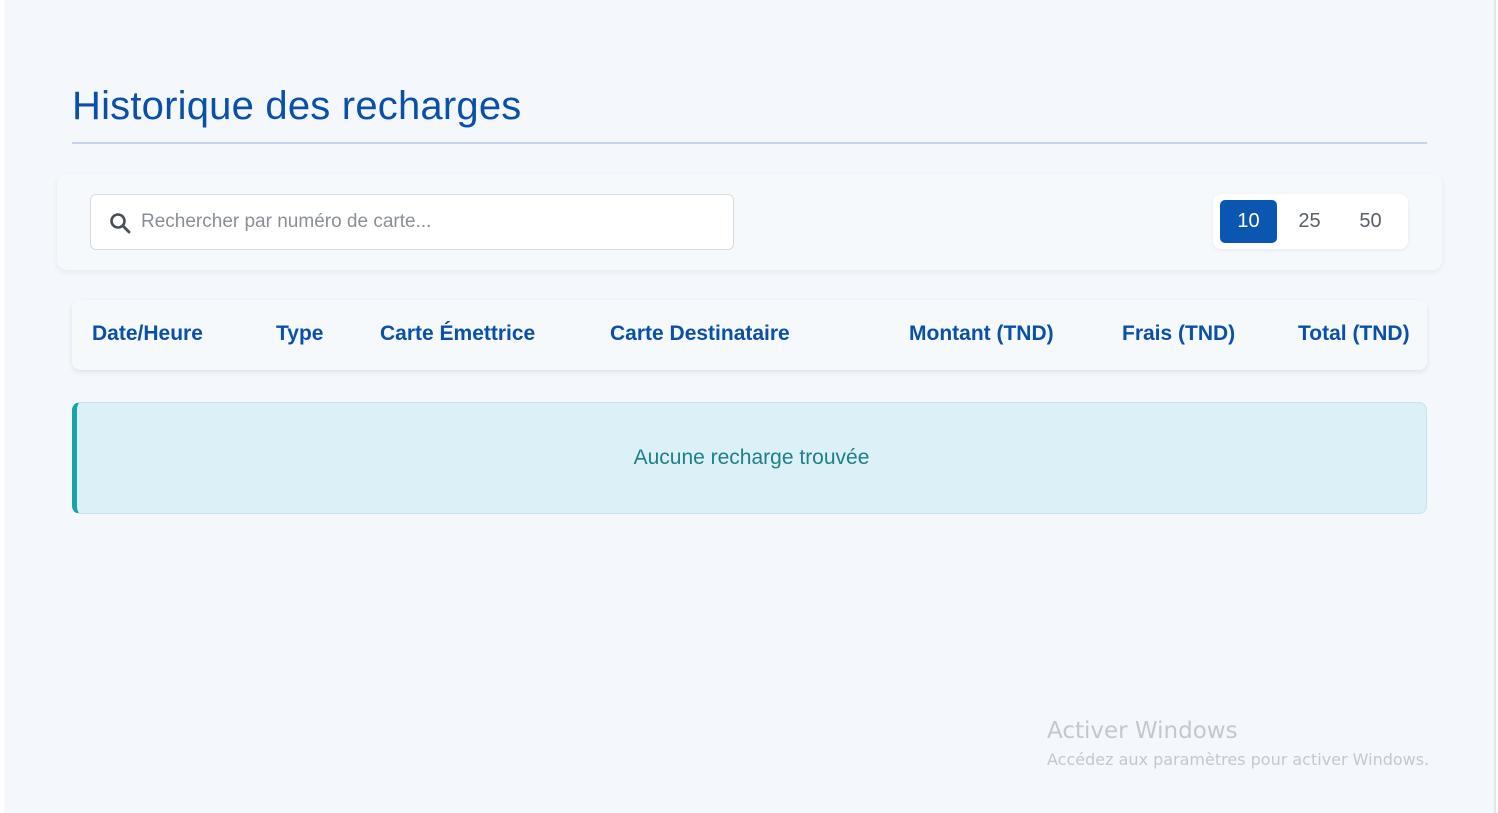  Describe the element at coordinates (1142, 731) in the screenshot. I see `watermark-title: Activer Windows` at that location.